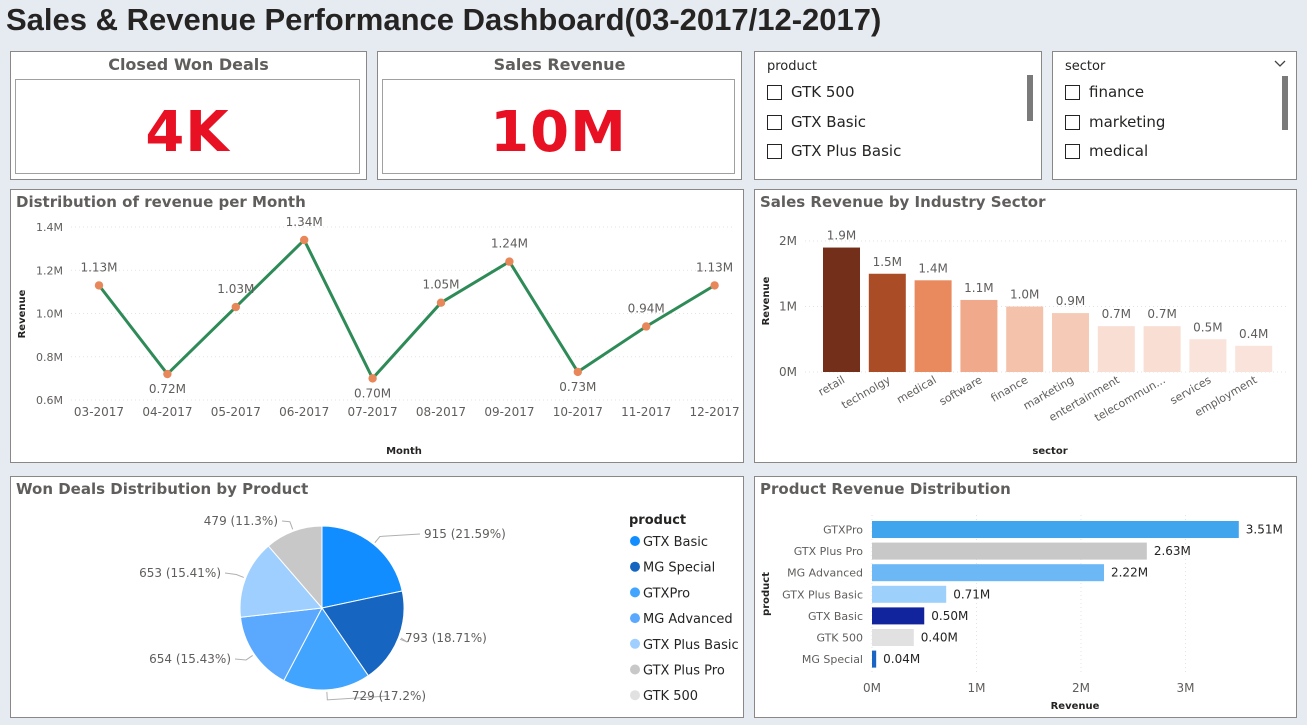 Image resolution: width=1307 pixels, height=725 pixels. I want to click on data-label: 2.63M, so click(1172, 551).